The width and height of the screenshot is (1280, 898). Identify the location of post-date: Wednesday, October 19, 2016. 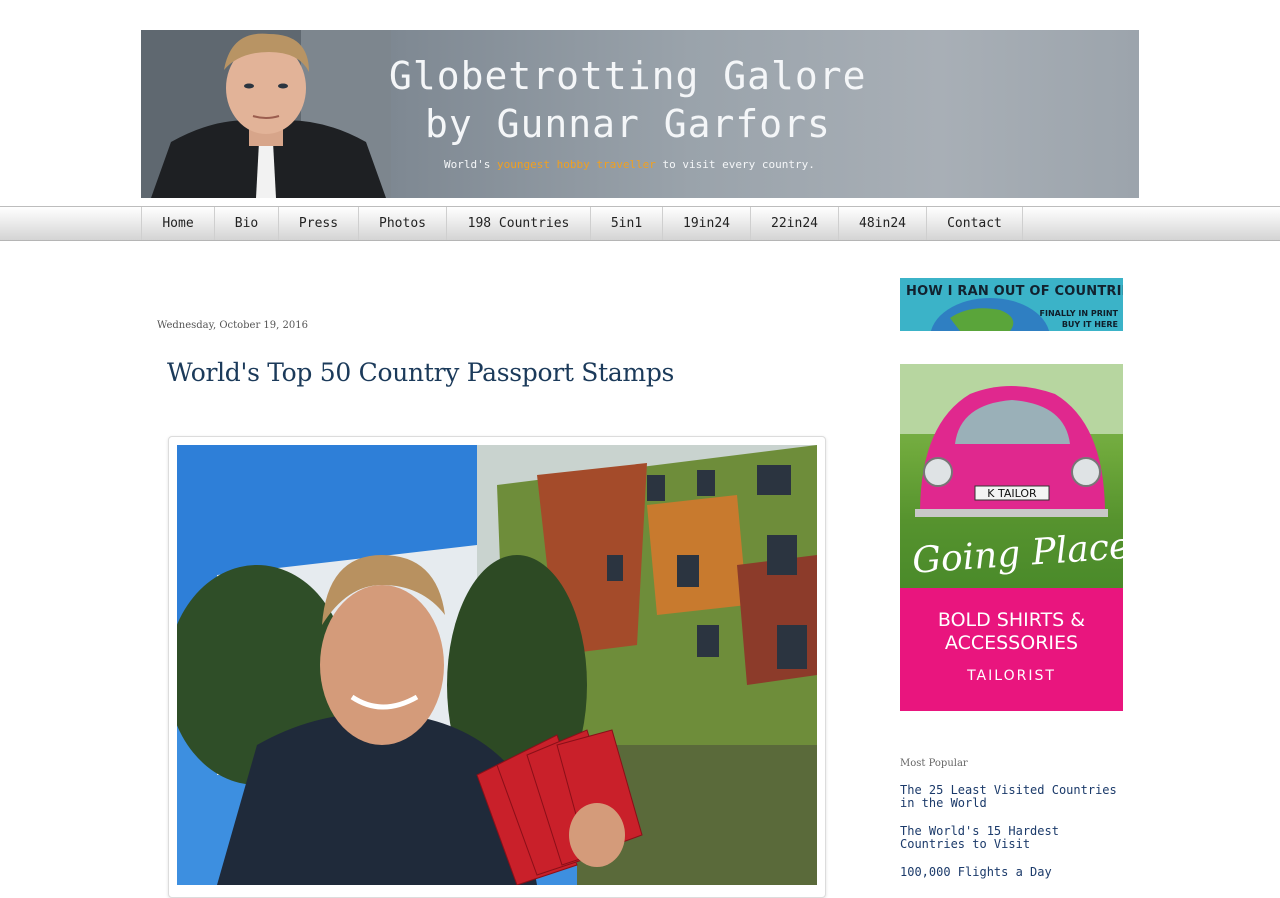
(232, 325).